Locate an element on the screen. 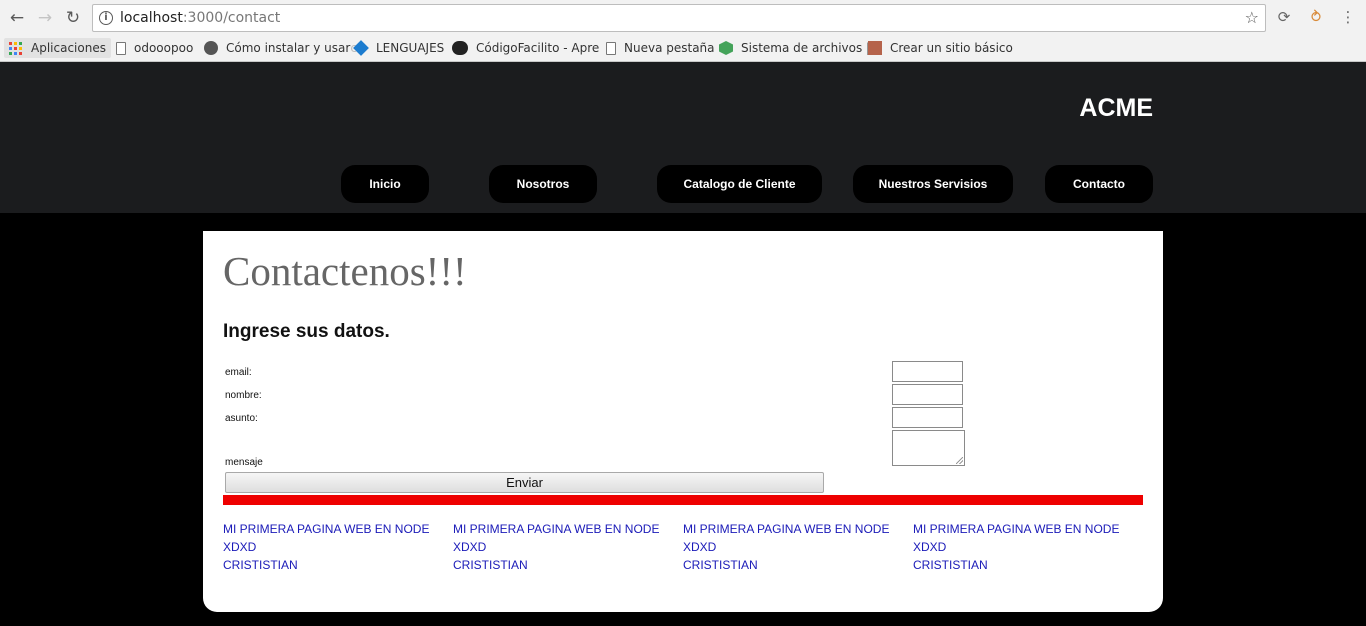 This screenshot has width=1366, height=626. mensaje-label: mensaje is located at coordinates (244, 462).